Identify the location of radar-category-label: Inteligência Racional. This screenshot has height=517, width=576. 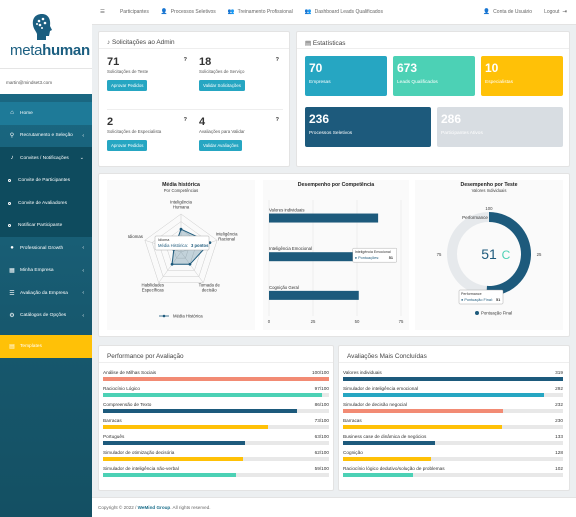
(227, 236).